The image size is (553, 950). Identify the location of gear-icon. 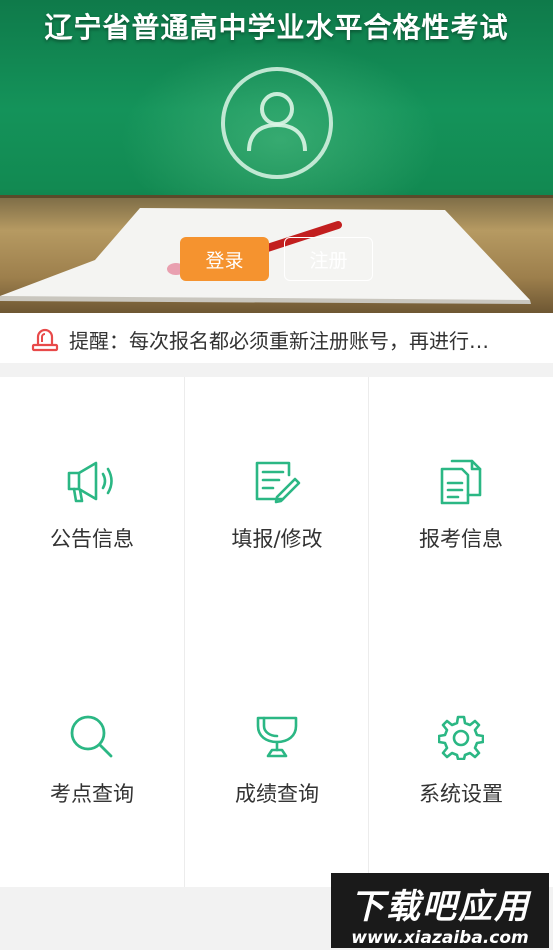
(461, 737).